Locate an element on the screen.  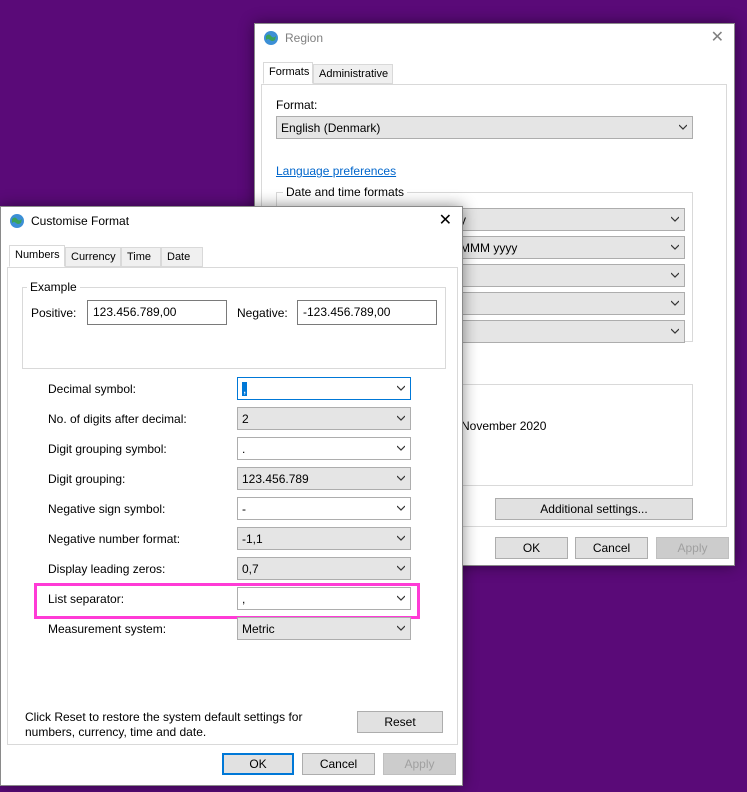
region-titlebar: Region ✕ is located at coordinates (494, 39).